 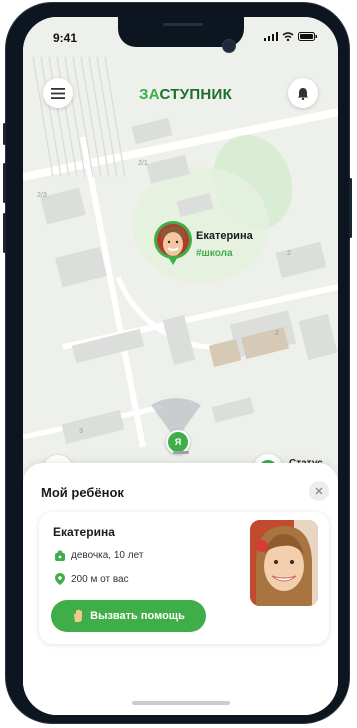 What do you see at coordinates (65, 38) in the screenshot?
I see `status-time: 9:41` at bounding box center [65, 38].